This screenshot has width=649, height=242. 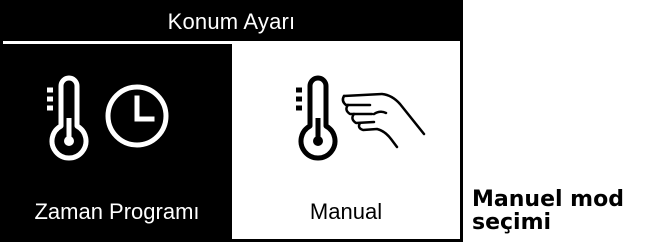 What do you see at coordinates (137, 116) in the screenshot?
I see `clock-icon` at bounding box center [137, 116].